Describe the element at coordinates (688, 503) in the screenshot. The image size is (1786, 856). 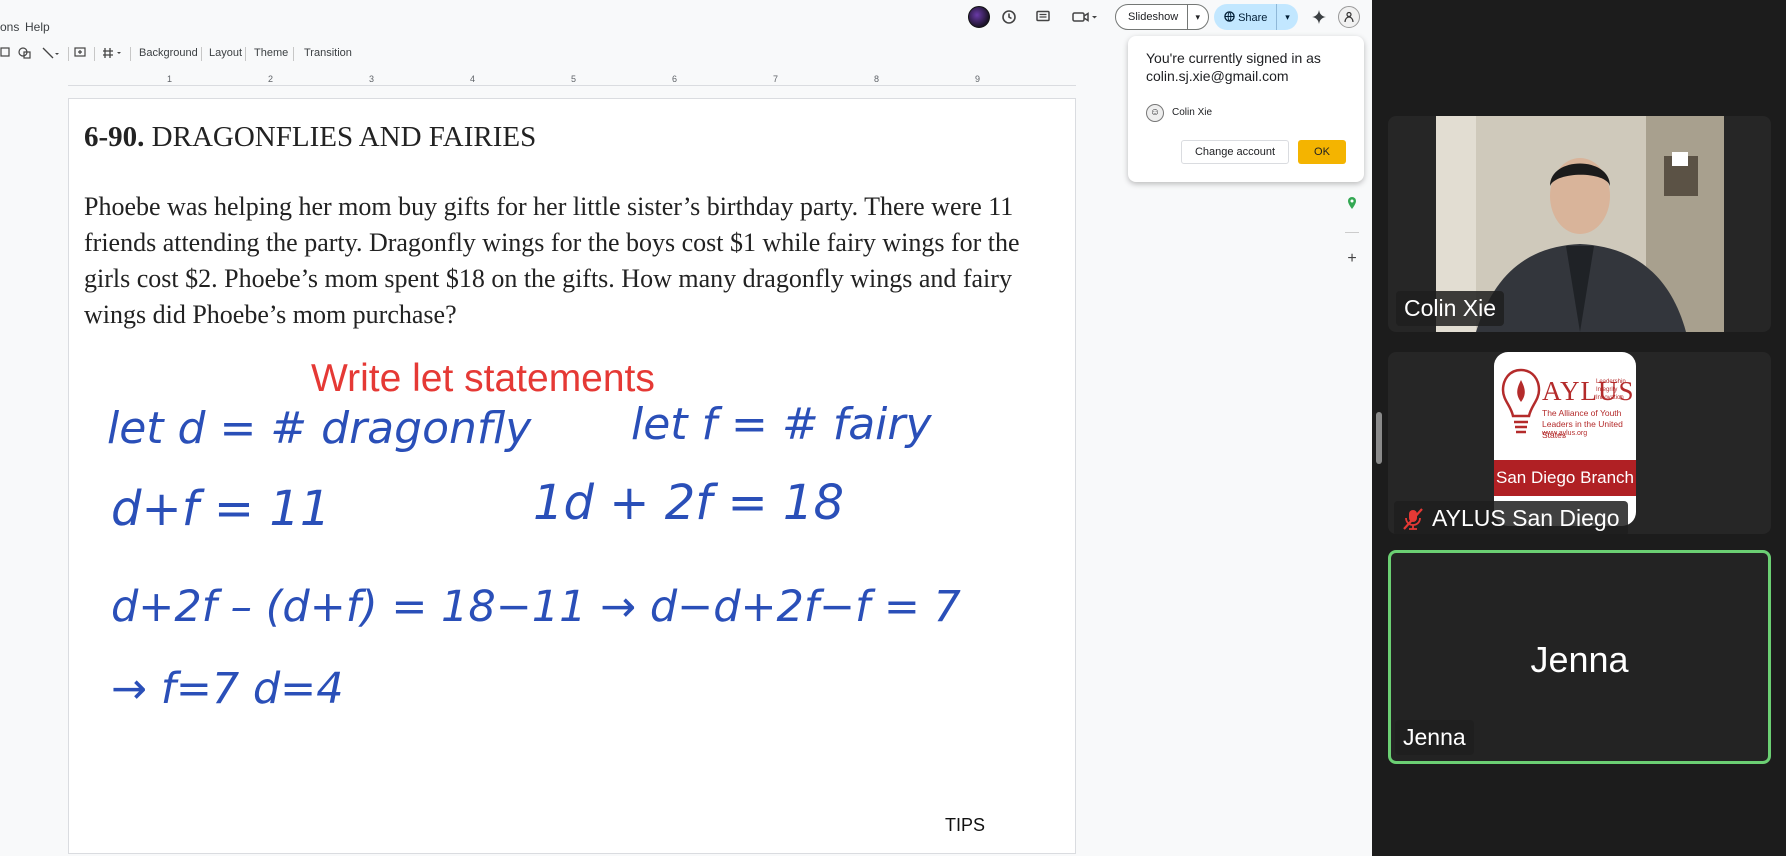
I see `handwriting-line: 1d + 2f = 18` at that location.